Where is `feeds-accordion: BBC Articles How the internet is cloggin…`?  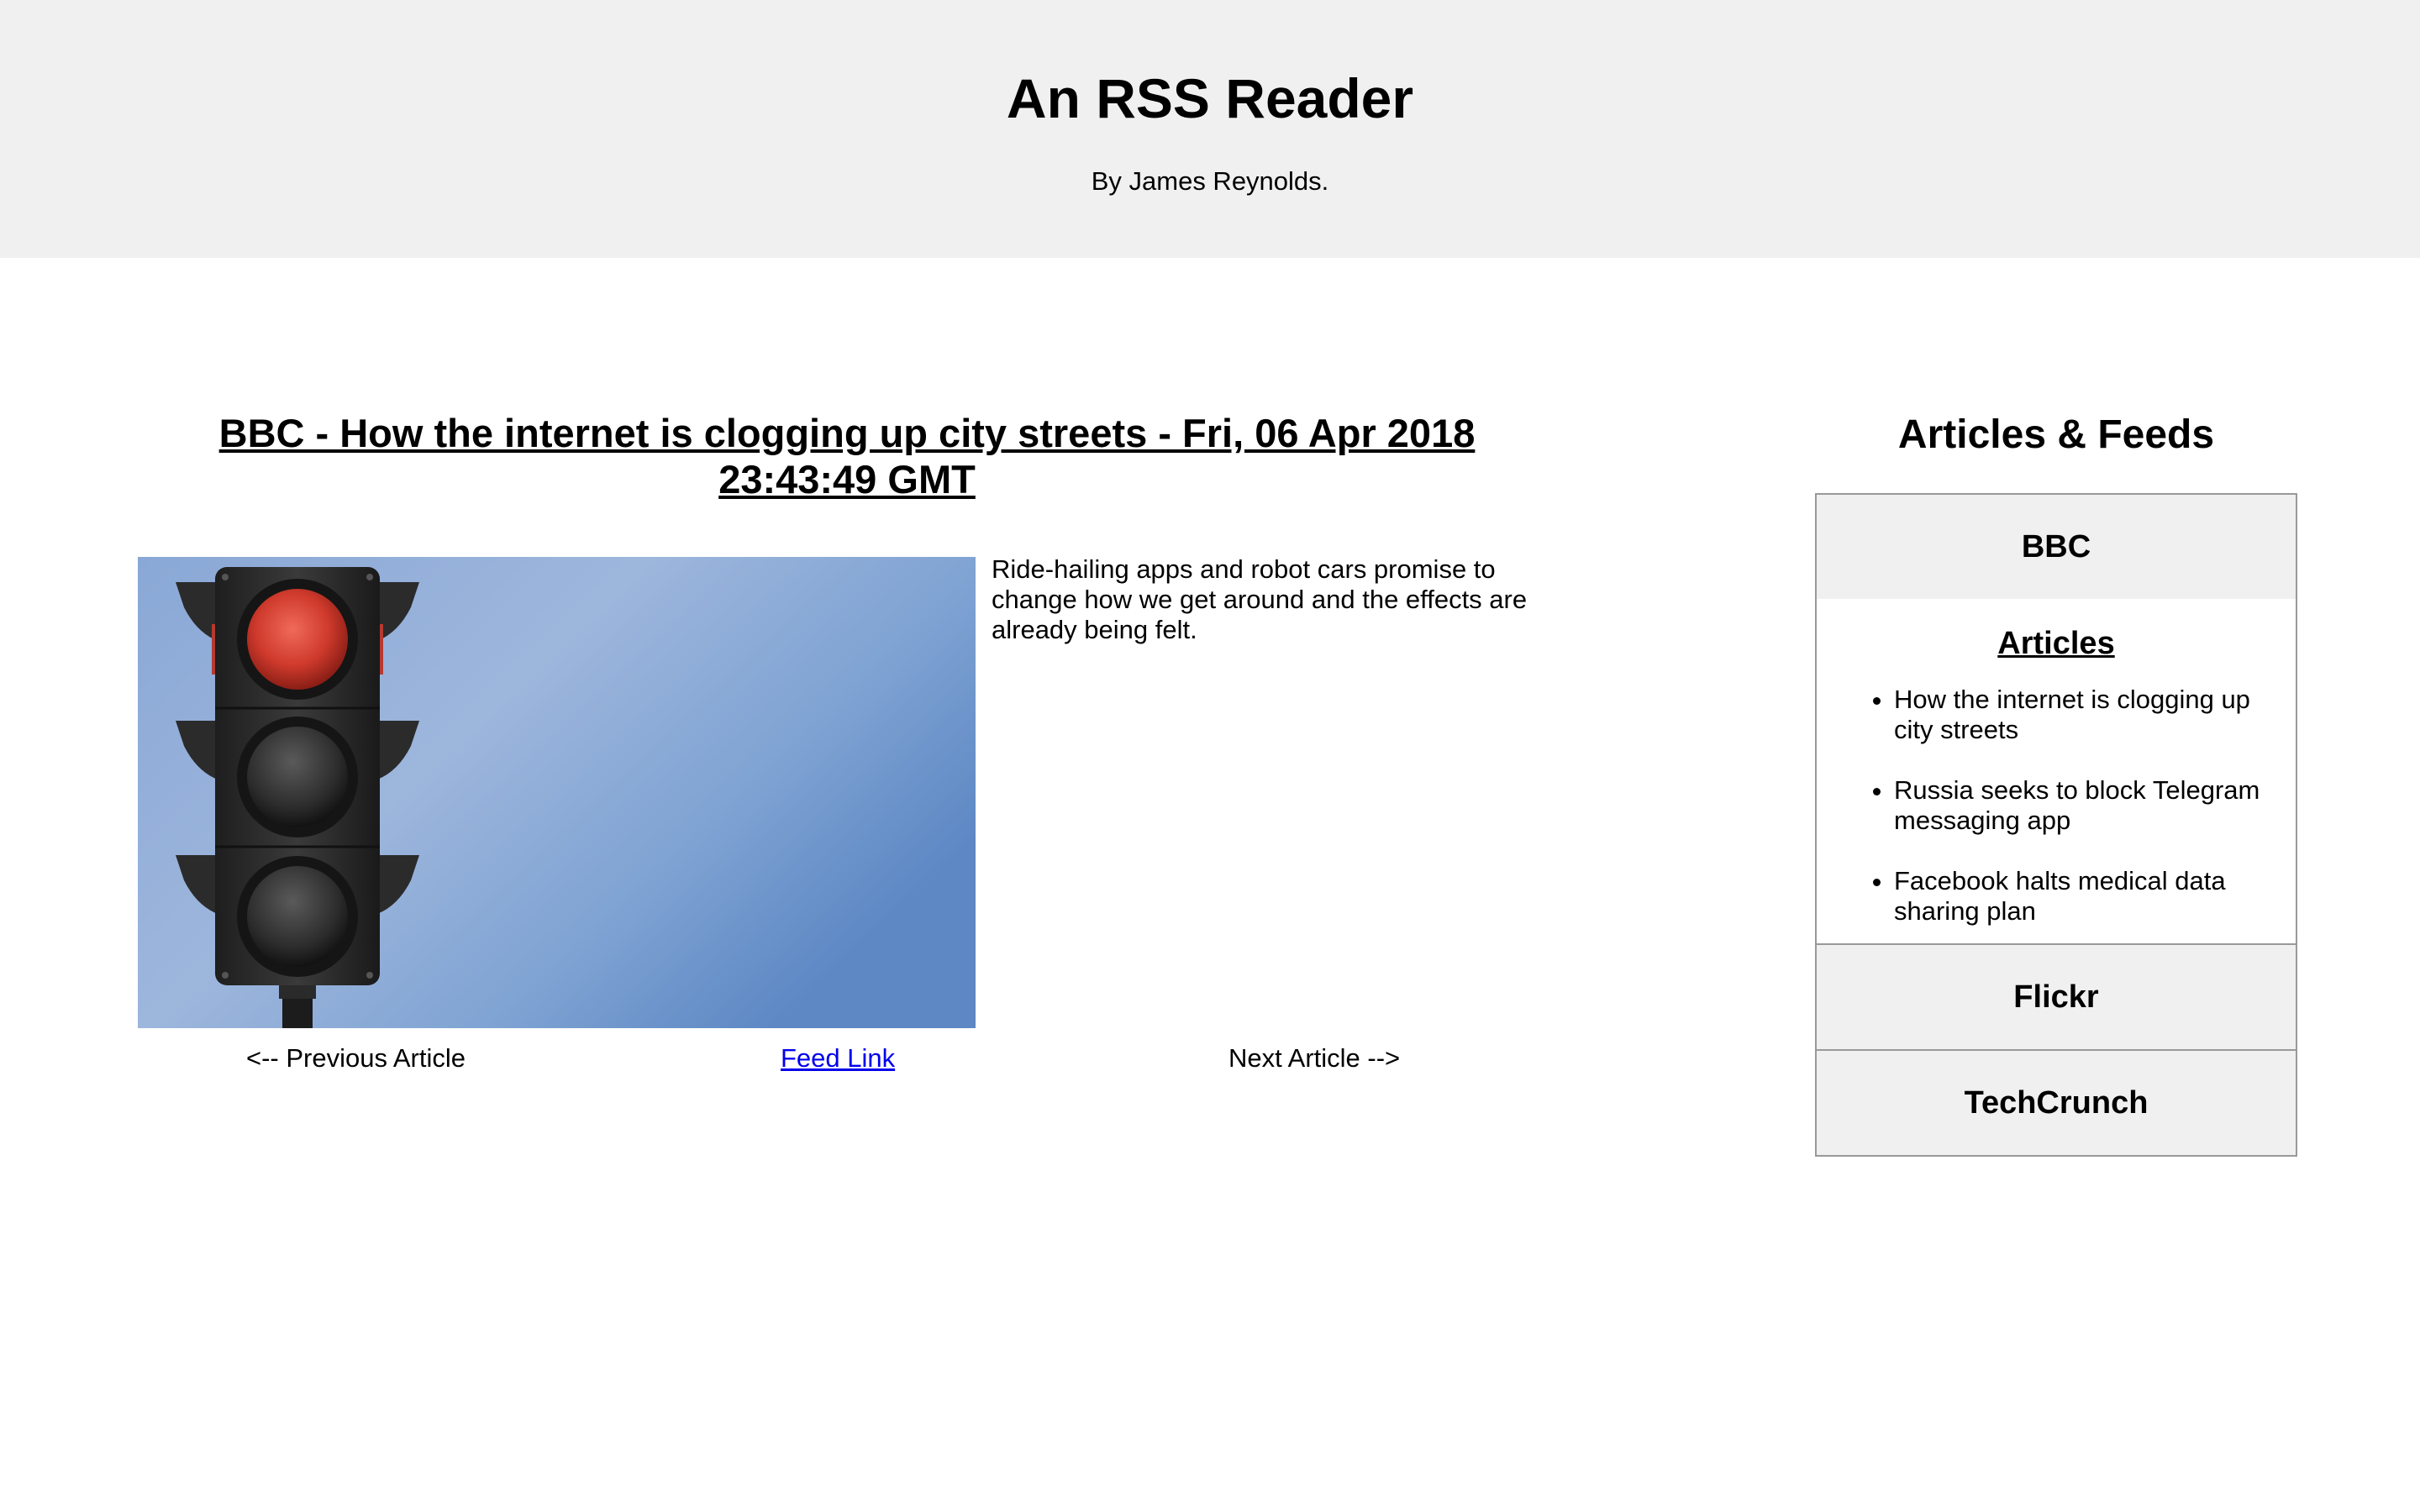 feeds-accordion: BBC Articles How the internet is cloggin… is located at coordinates (2056, 825).